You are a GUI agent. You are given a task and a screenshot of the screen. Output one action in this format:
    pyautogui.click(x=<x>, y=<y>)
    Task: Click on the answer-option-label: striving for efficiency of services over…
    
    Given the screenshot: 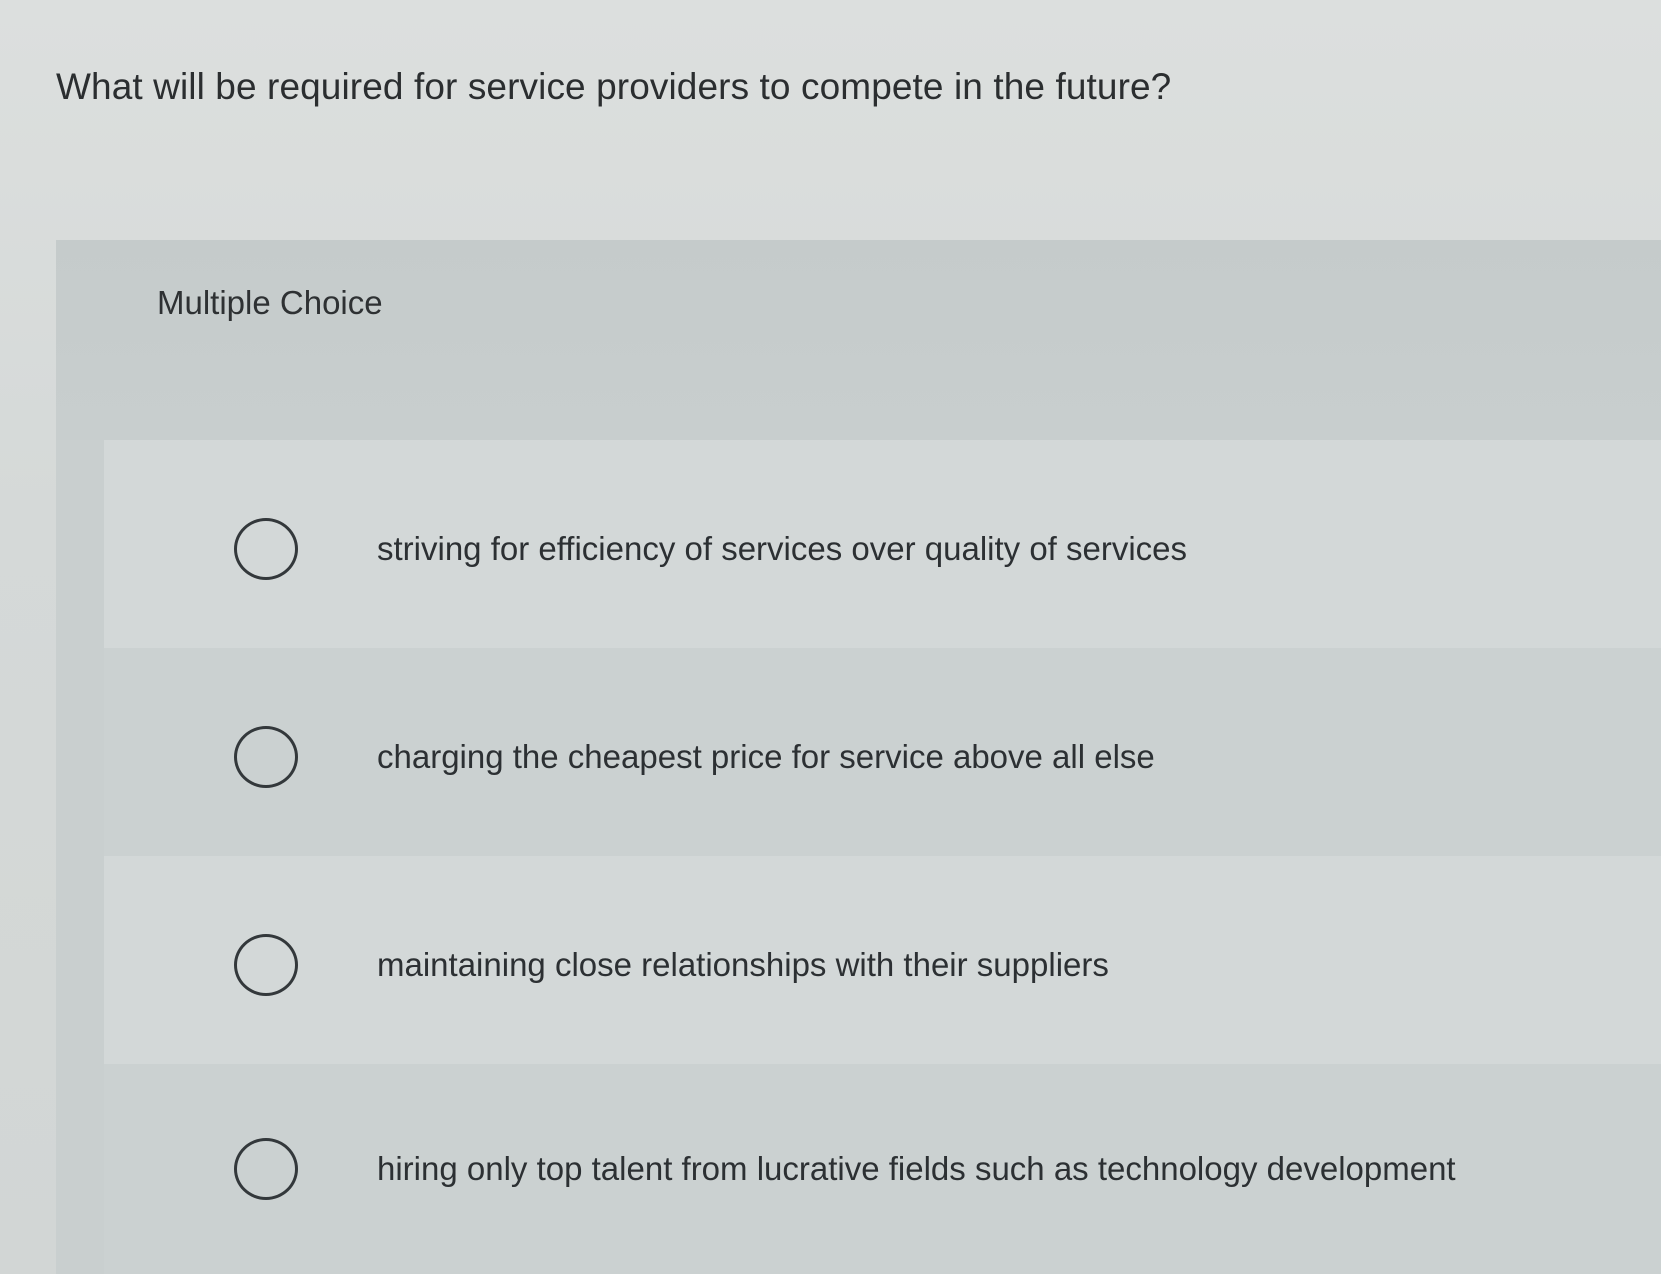 What is the action you would take?
    pyautogui.click(x=782, y=548)
    